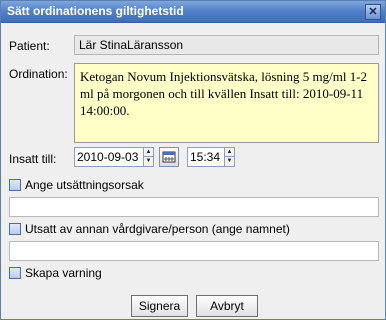  I want to click on ordination-label: Ordination:, so click(38, 74).